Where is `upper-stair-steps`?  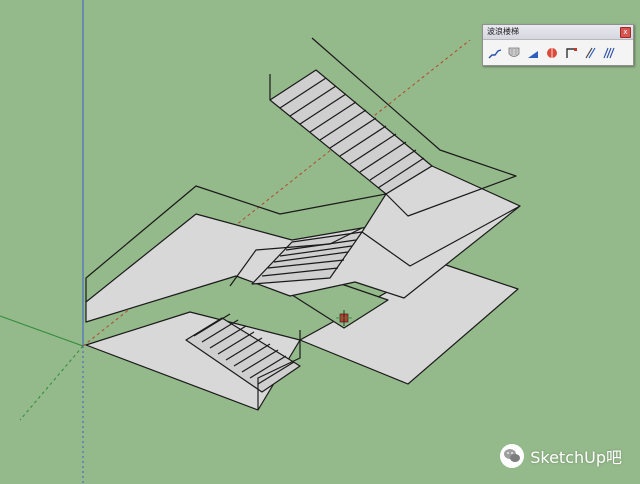 upper-stair-steps is located at coordinates (352, 133).